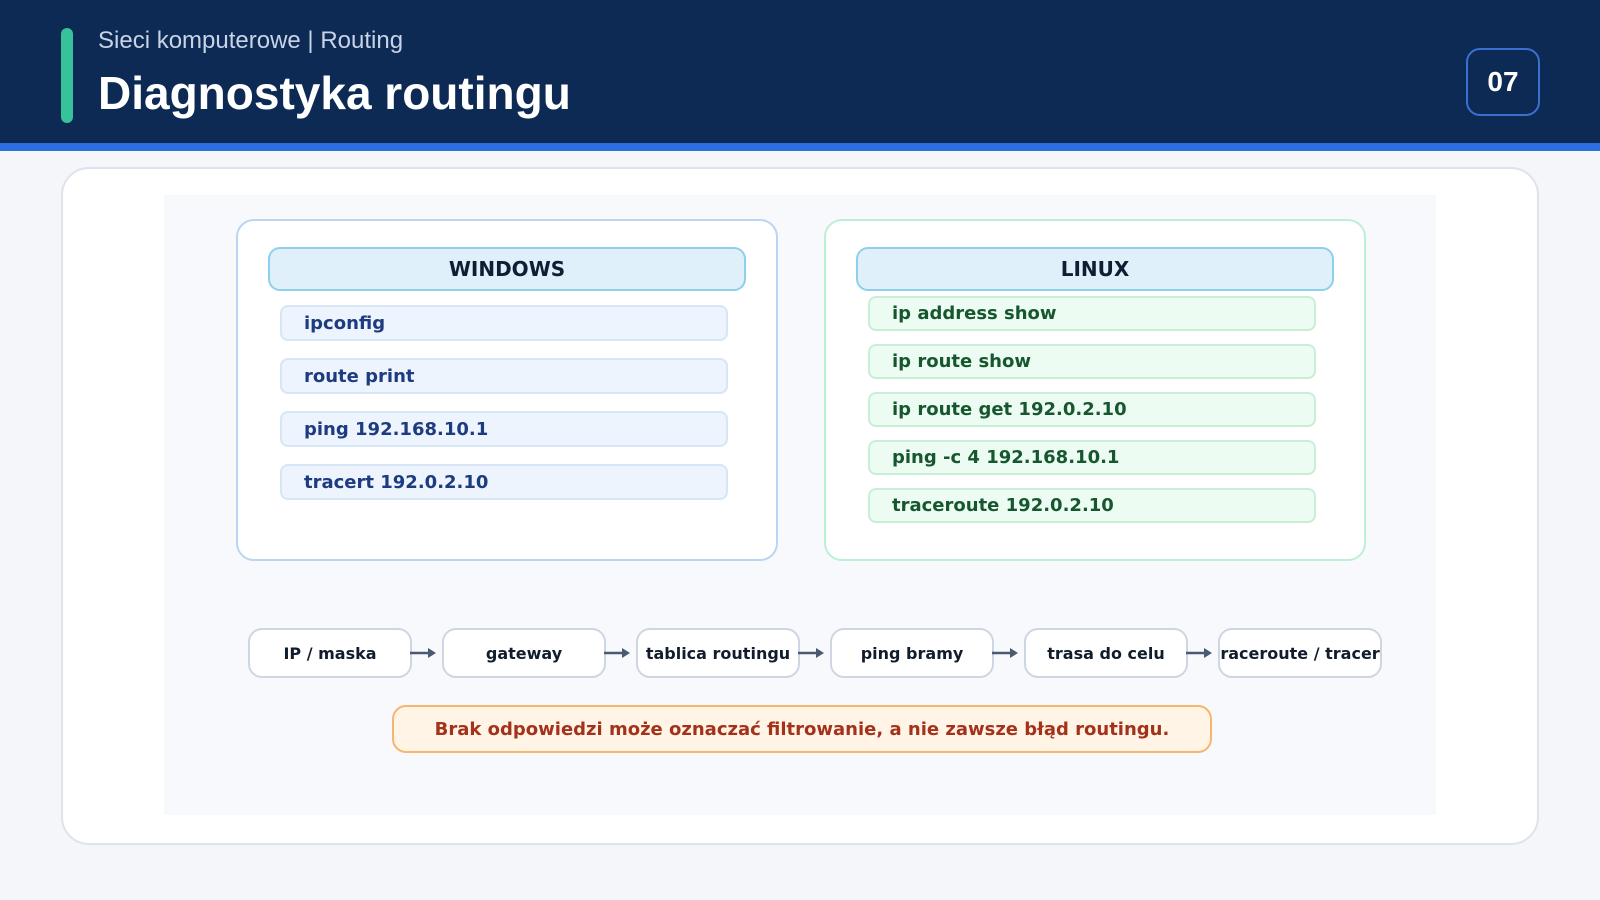  Describe the element at coordinates (396, 482) in the screenshot. I see `command-text: tracert 192.0.2.10` at that location.